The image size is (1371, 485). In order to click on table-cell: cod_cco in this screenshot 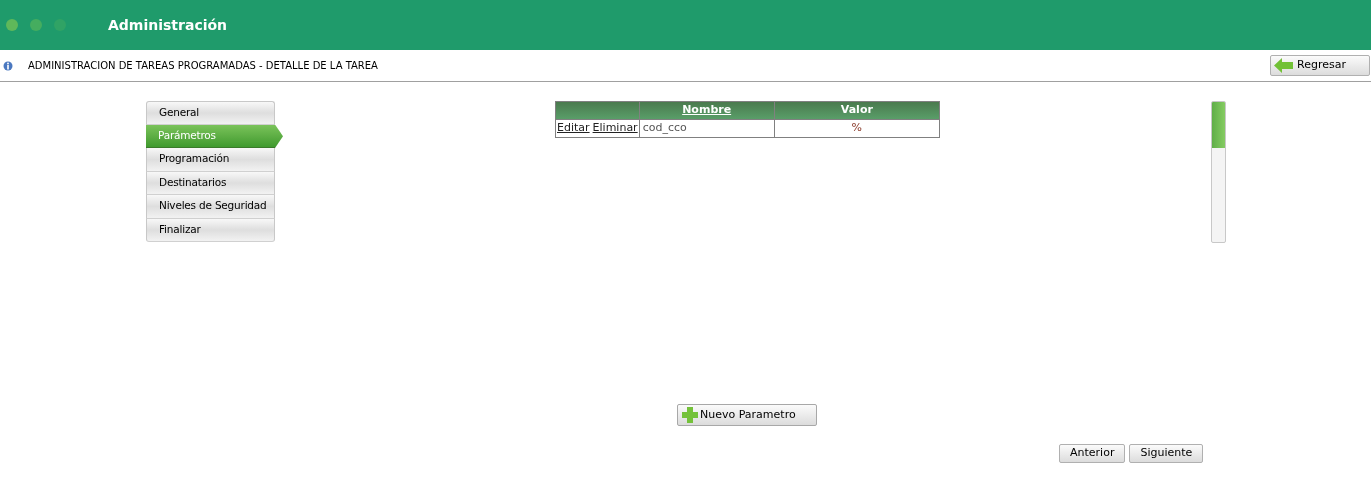, I will do `click(707, 128)`.